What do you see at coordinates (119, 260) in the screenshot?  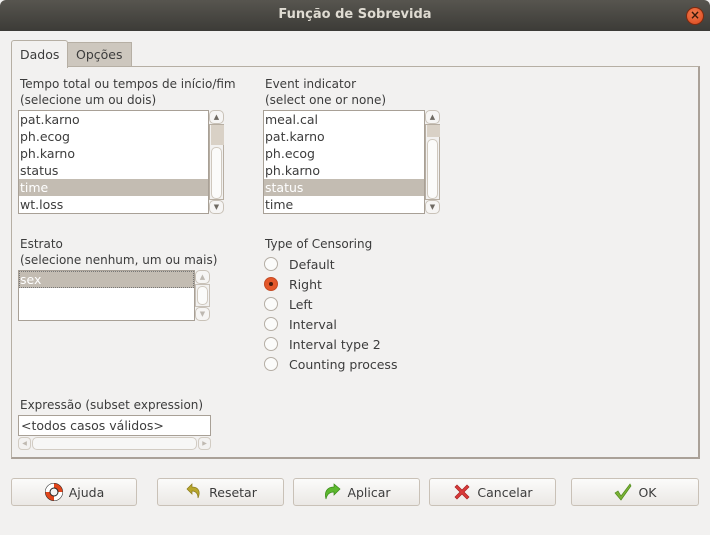 I see `strata-list-sublabel: (selecione nenhum, um ou mais)` at bounding box center [119, 260].